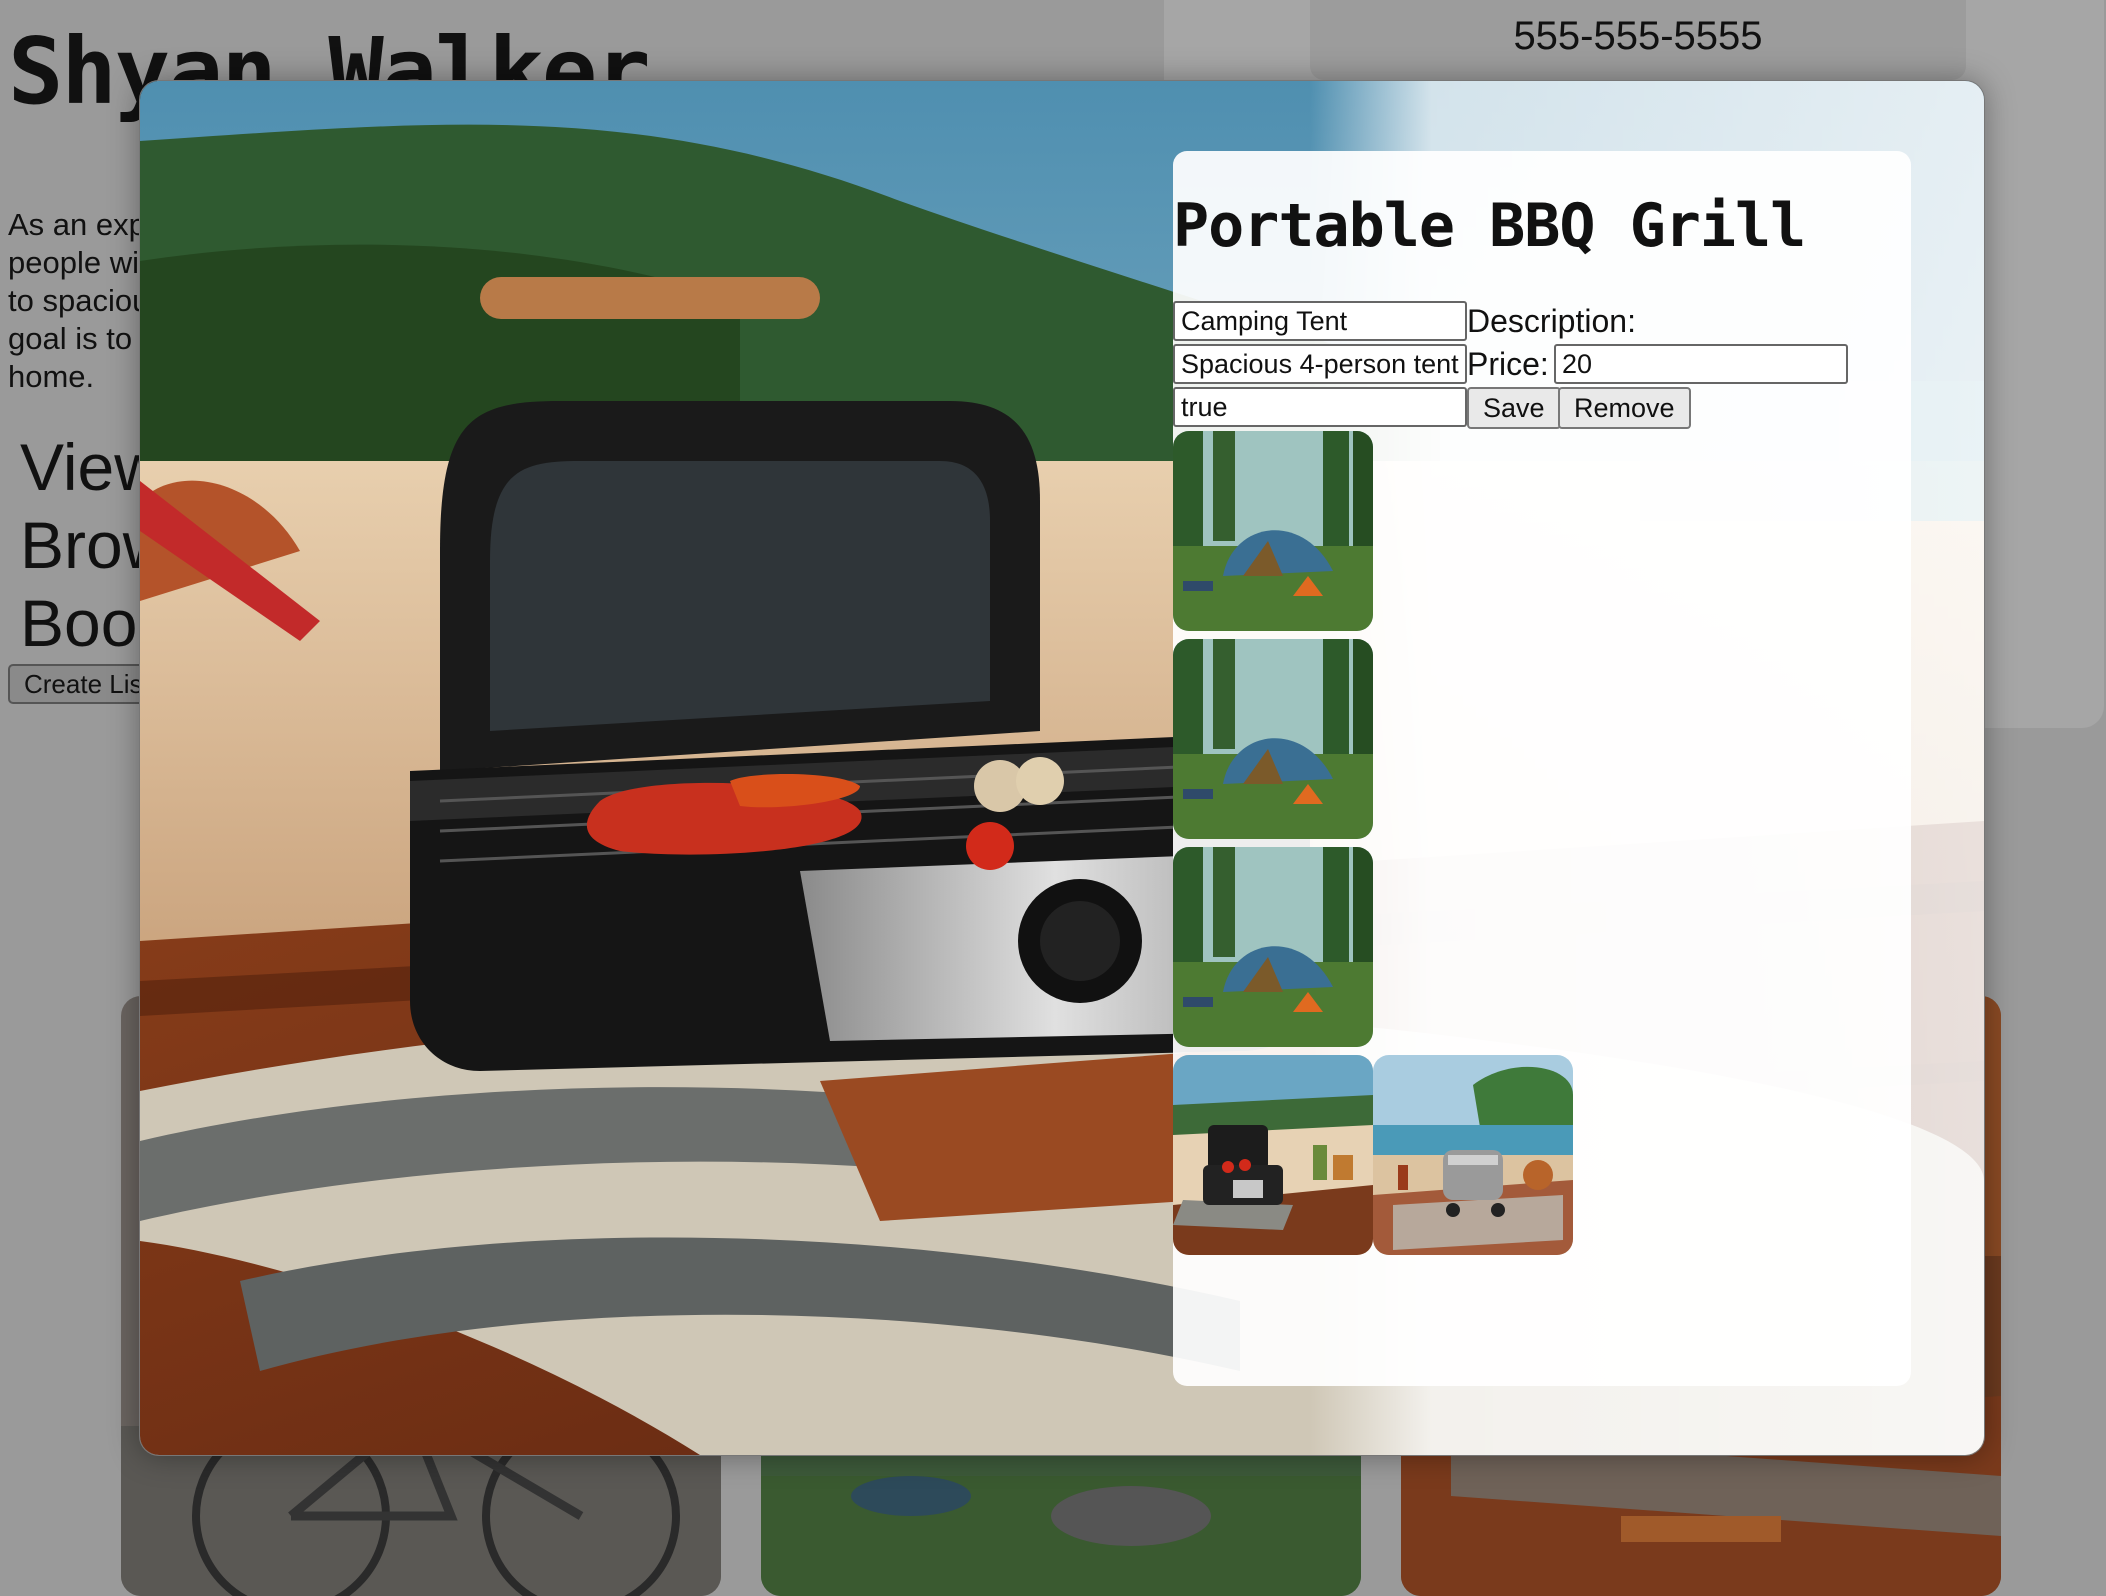 The height and width of the screenshot is (1596, 2106). I want to click on save-button: Save, so click(1514, 408).